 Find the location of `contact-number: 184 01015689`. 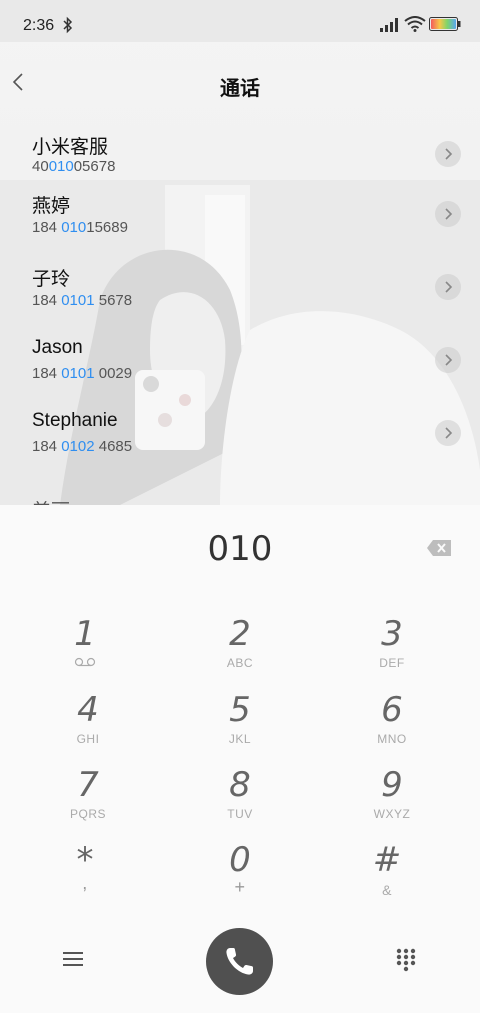

contact-number: 184 01015689 is located at coordinates (80, 227).